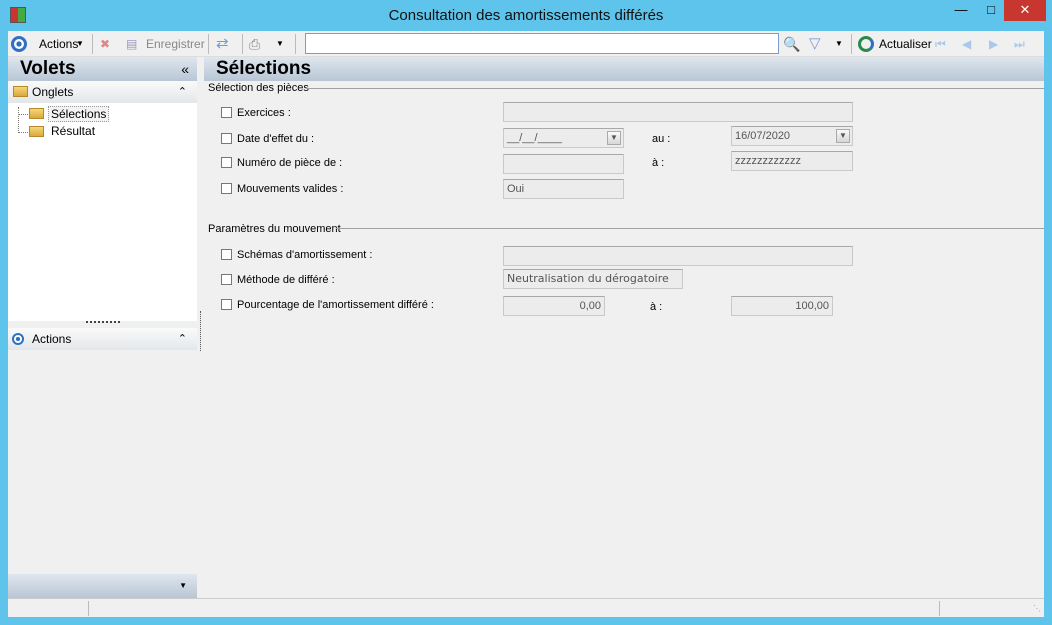 The image size is (1052, 625). Describe the element at coordinates (36, 113) in the screenshot. I see `open-folder-icon` at that location.